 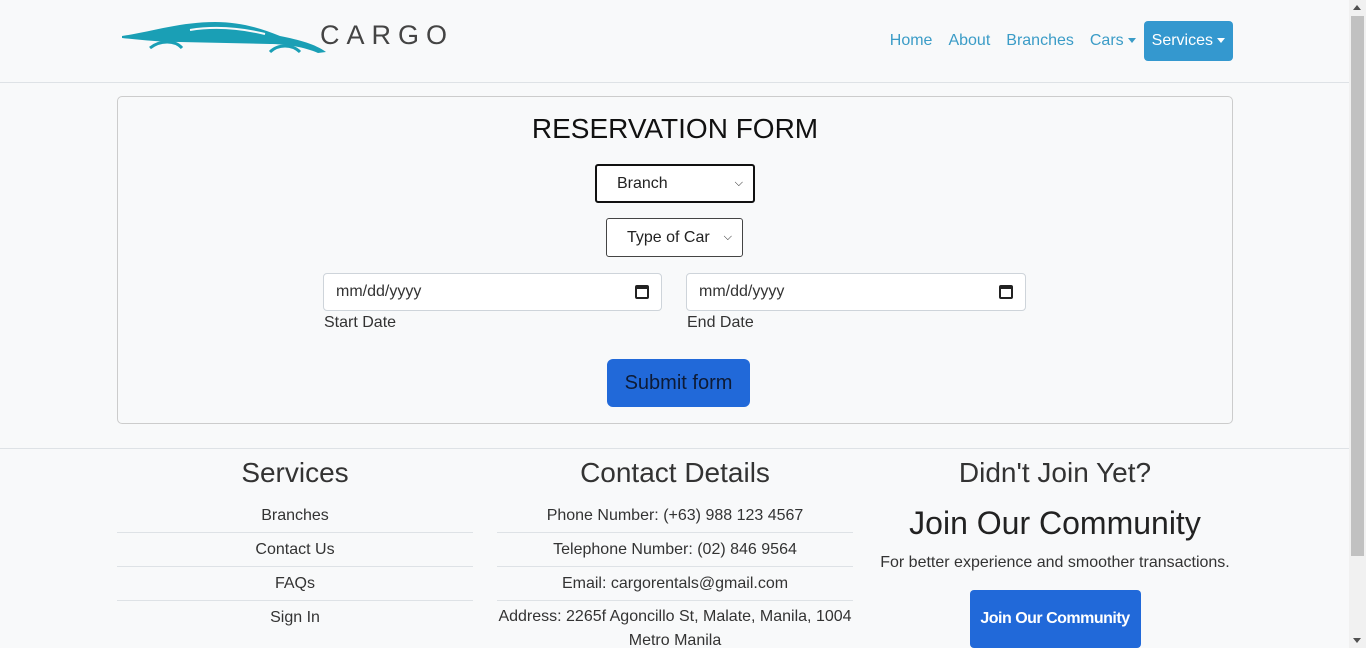 I want to click on contact-email: Email: cargorentals@gmail.com, so click(x=675, y=584).